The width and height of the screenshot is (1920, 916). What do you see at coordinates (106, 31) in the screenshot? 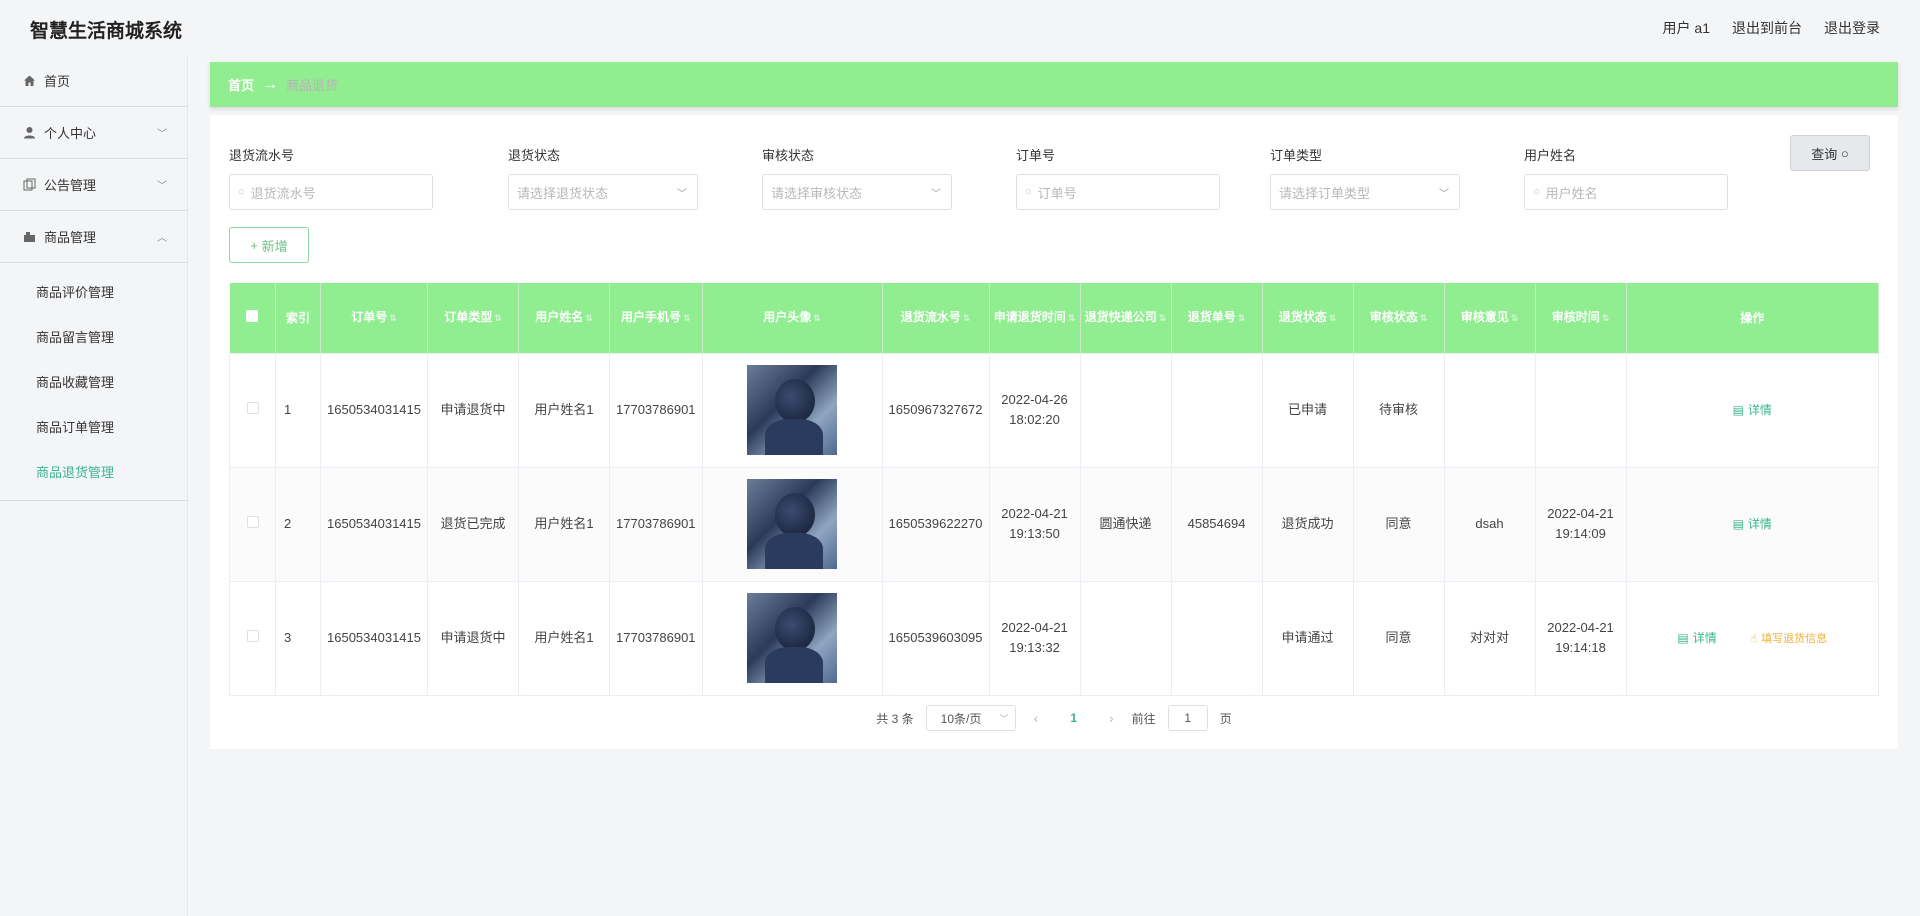
I see `app-title: 智慧生活商城系统` at bounding box center [106, 31].